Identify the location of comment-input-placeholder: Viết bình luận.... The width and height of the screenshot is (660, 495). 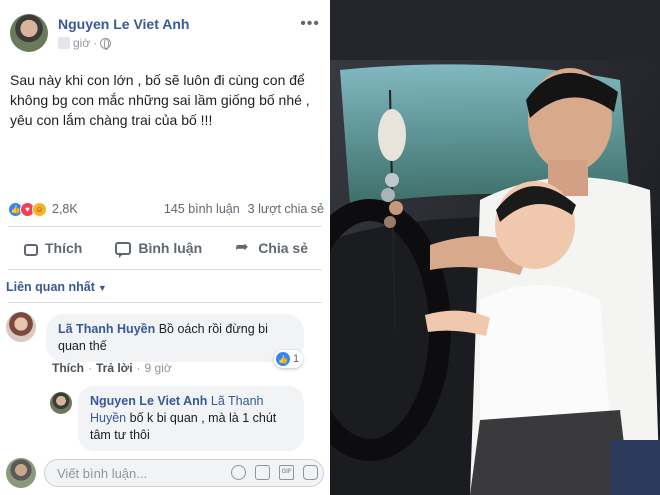
(102, 473).